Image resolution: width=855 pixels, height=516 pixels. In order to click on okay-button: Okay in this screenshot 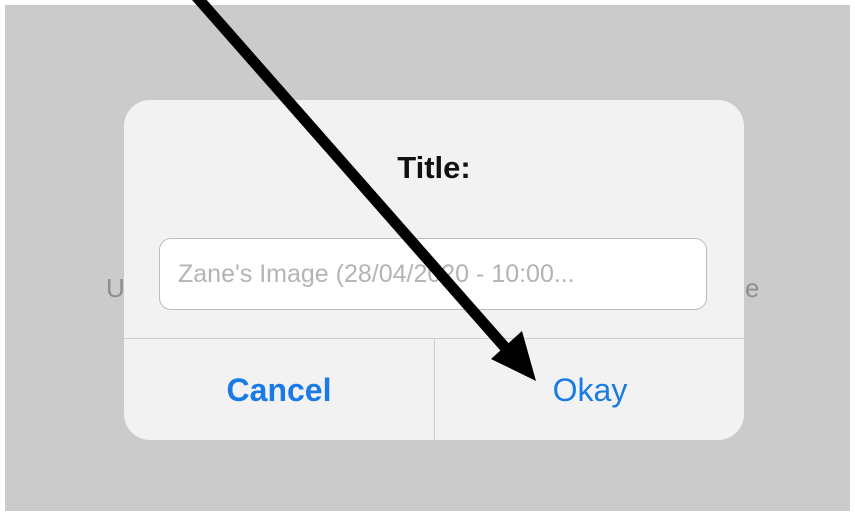, I will do `click(589, 389)`.